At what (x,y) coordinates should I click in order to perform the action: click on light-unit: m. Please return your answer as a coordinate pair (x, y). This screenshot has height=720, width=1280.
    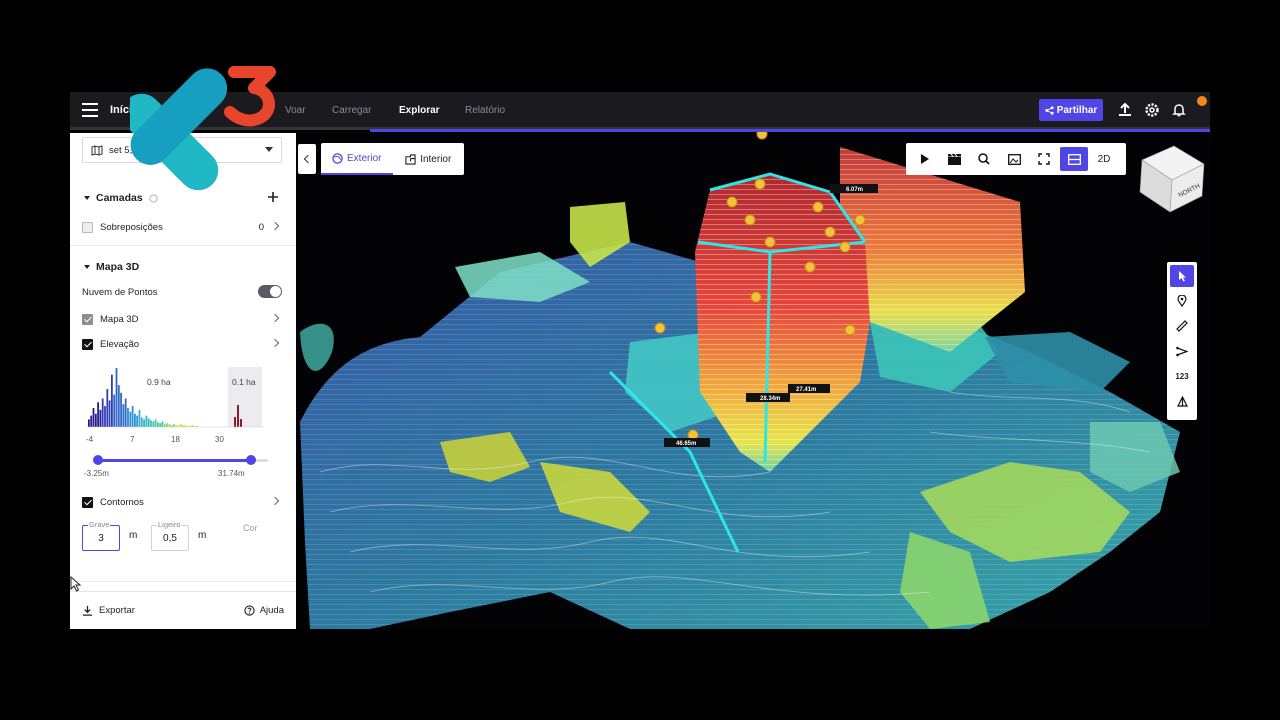
    Looking at the image, I should click on (202, 535).